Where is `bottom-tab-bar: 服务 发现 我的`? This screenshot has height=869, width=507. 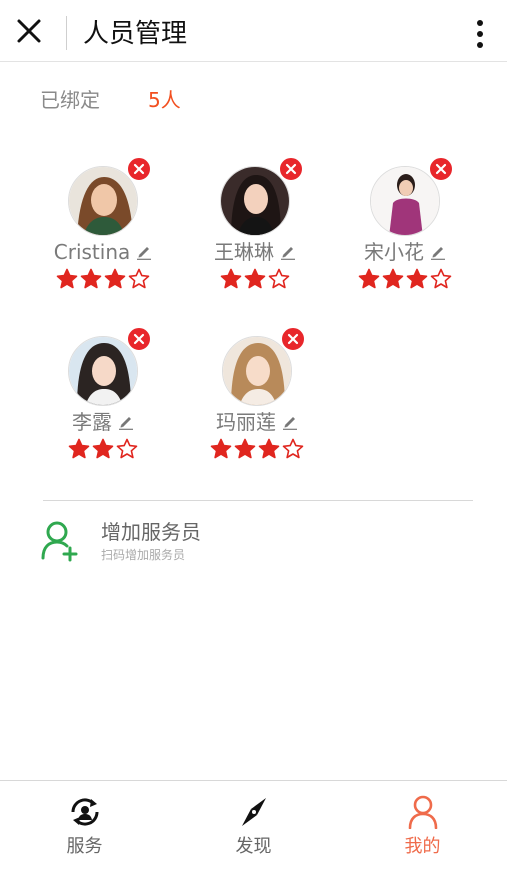 bottom-tab-bar: 服务 发现 我的 is located at coordinates (253, 824).